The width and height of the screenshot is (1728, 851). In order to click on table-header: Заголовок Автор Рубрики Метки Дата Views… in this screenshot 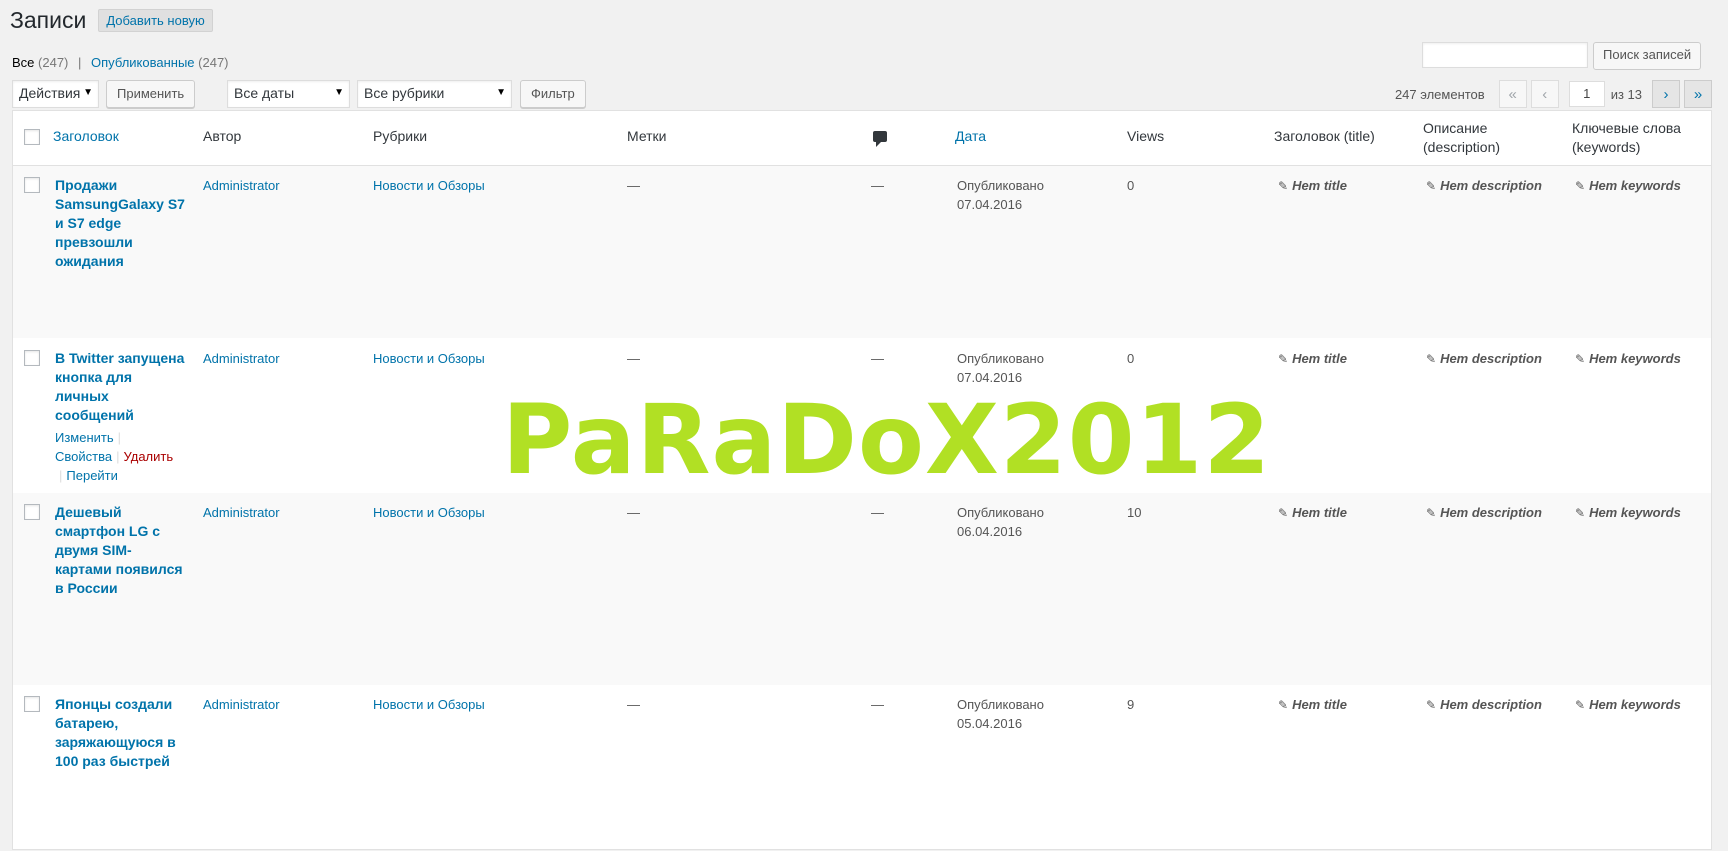, I will do `click(862, 138)`.